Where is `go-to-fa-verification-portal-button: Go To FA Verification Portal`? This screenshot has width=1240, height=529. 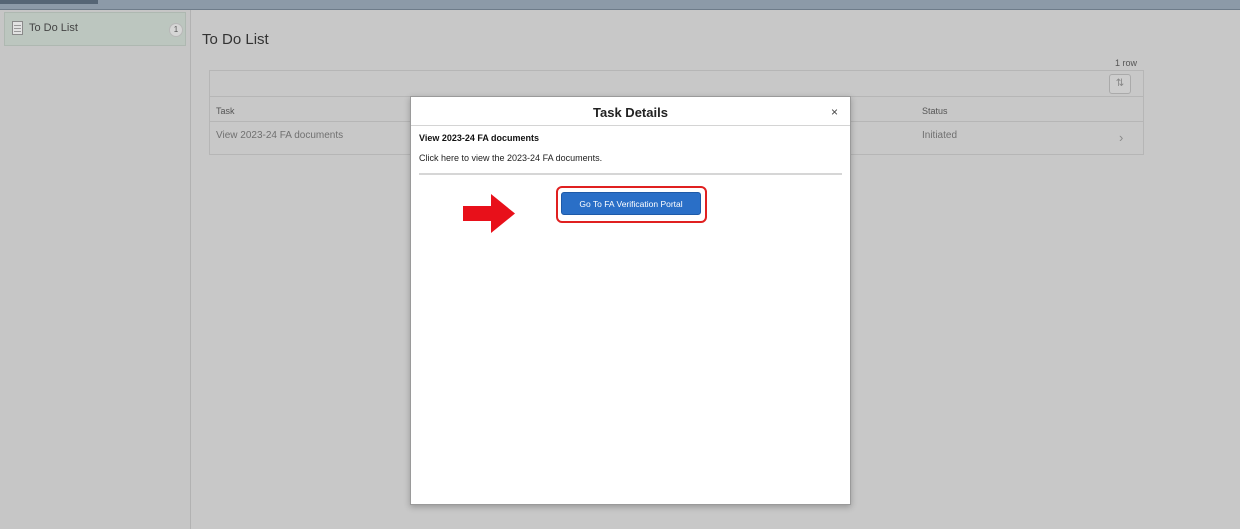 go-to-fa-verification-portal-button: Go To FA Verification Portal is located at coordinates (631, 203).